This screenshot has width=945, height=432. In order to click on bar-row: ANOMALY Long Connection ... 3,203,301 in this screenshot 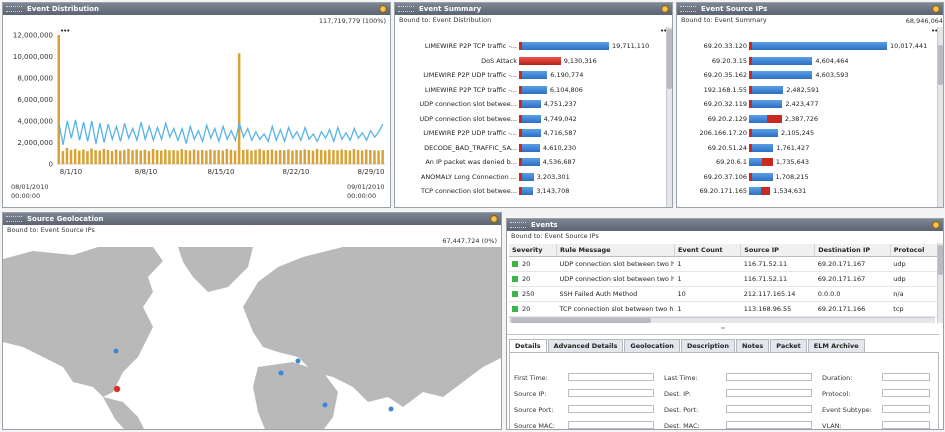, I will do `click(531, 177)`.